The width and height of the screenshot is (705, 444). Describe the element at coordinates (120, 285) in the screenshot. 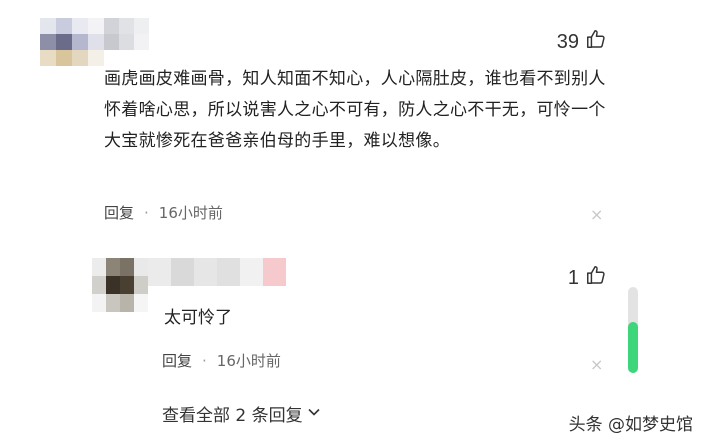

I see `reply-avatar` at that location.